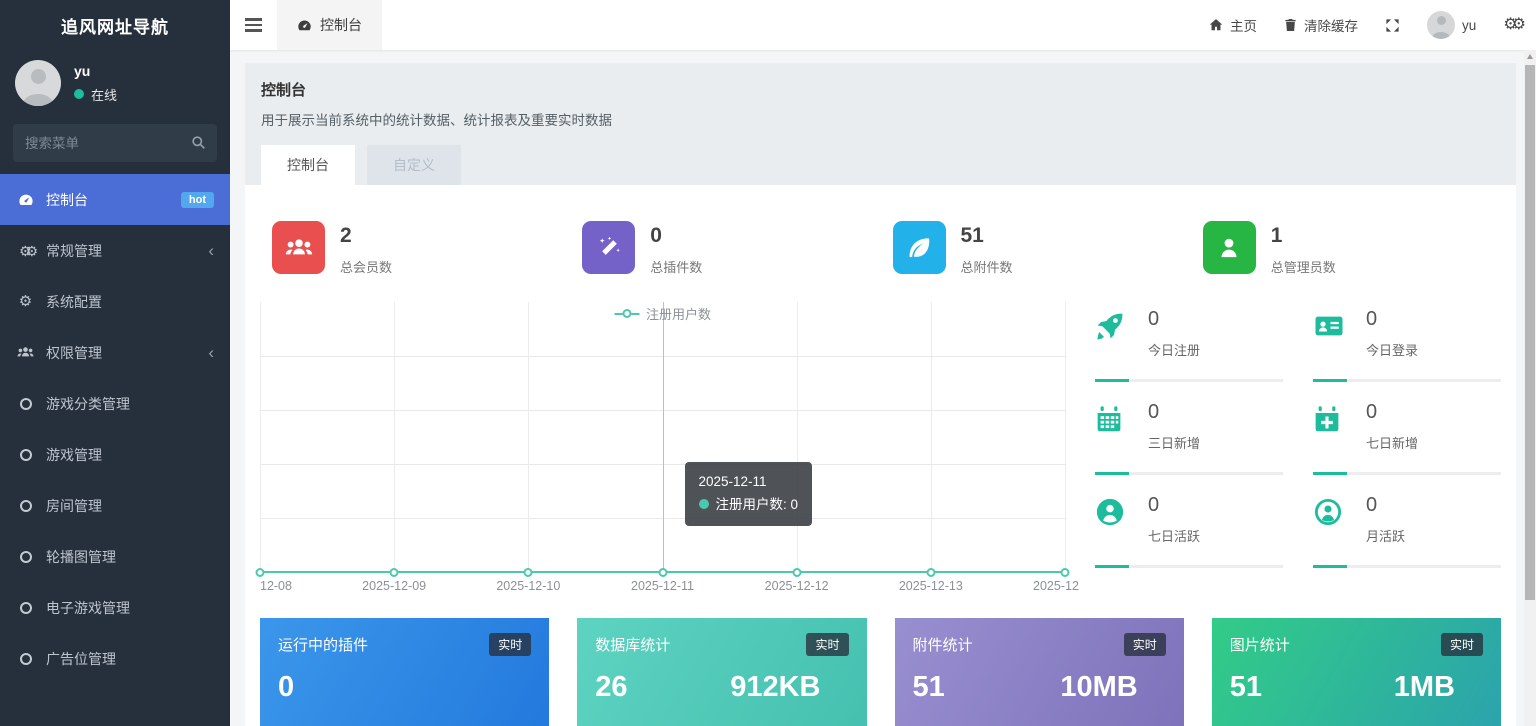 The height and width of the screenshot is (726, 1536). Describe the element at coordinates (796, 586) in the screenshot. I see `chart-x-label: 2025-12-12` at that location.